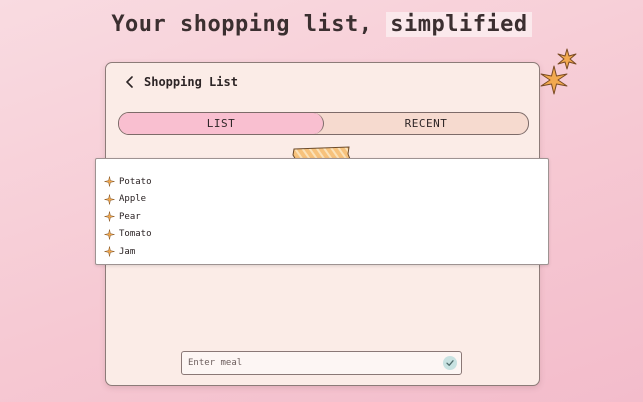 This screenshot has height=402, width=643. What do you see at coordinates (313, 363) in the screenshot?
I see `meal-input` at bounding box center [313, 363].